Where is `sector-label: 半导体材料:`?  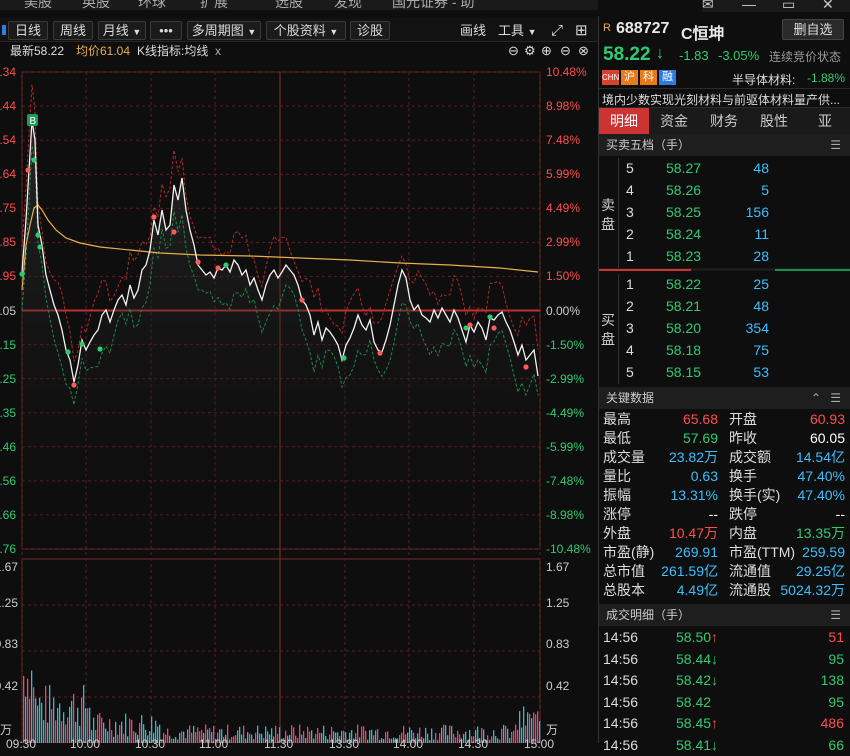
sector-label: 半导体材料: is located at coordinates (763, 79).